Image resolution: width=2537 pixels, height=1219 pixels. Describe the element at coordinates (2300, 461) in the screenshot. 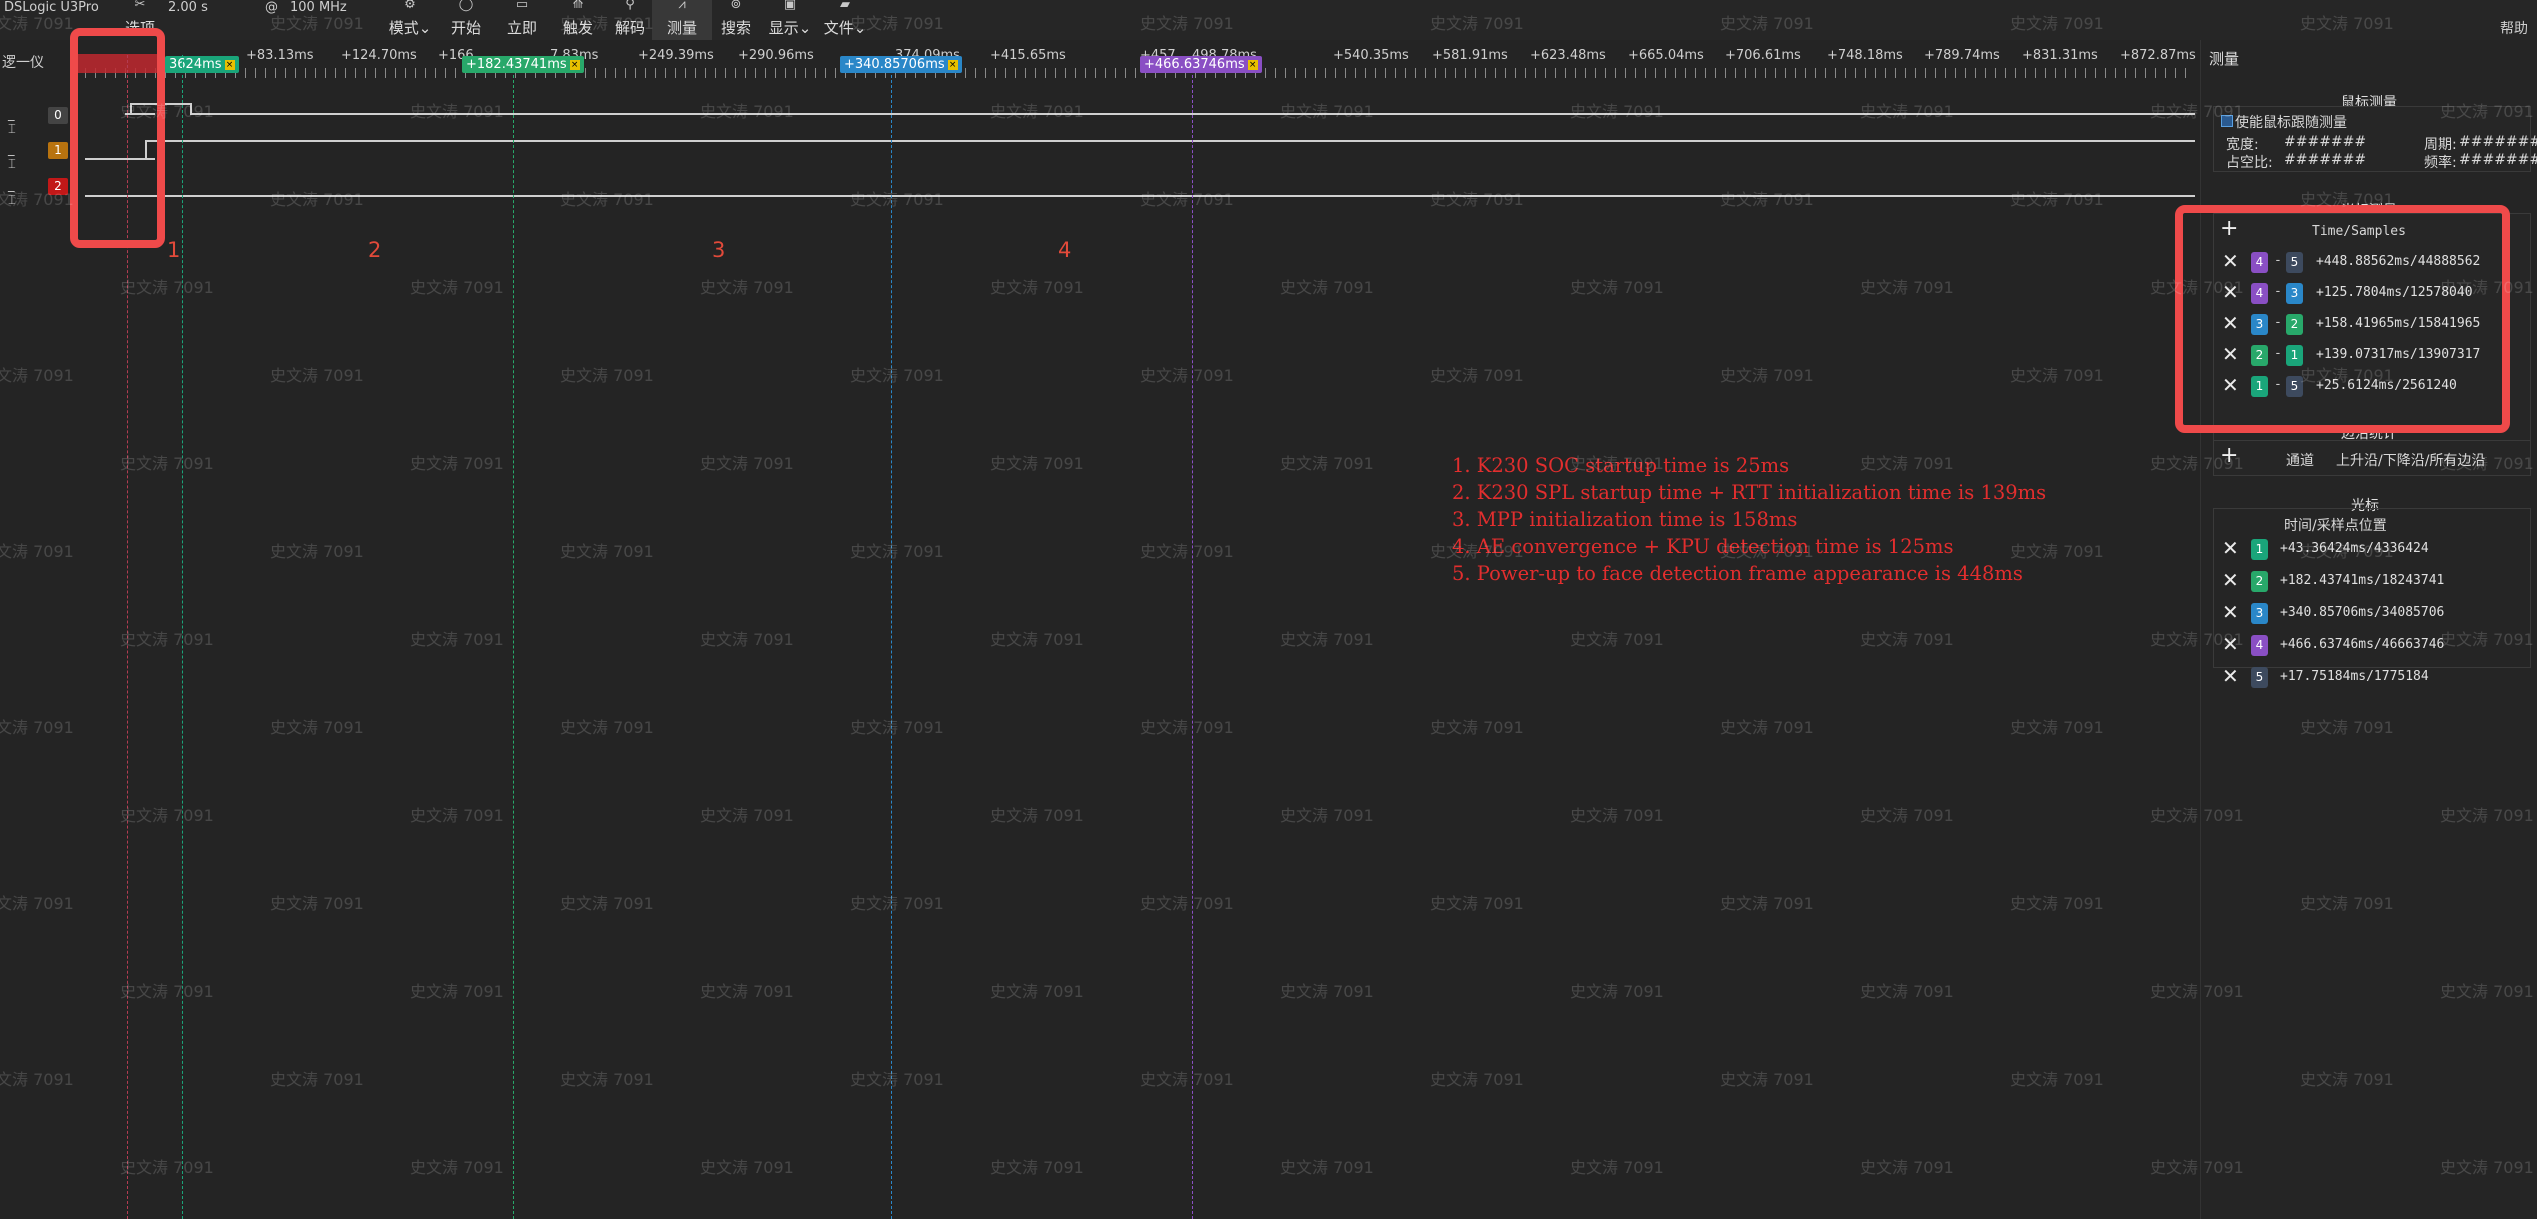

I see `edge-channel-label: 通道` at that location.